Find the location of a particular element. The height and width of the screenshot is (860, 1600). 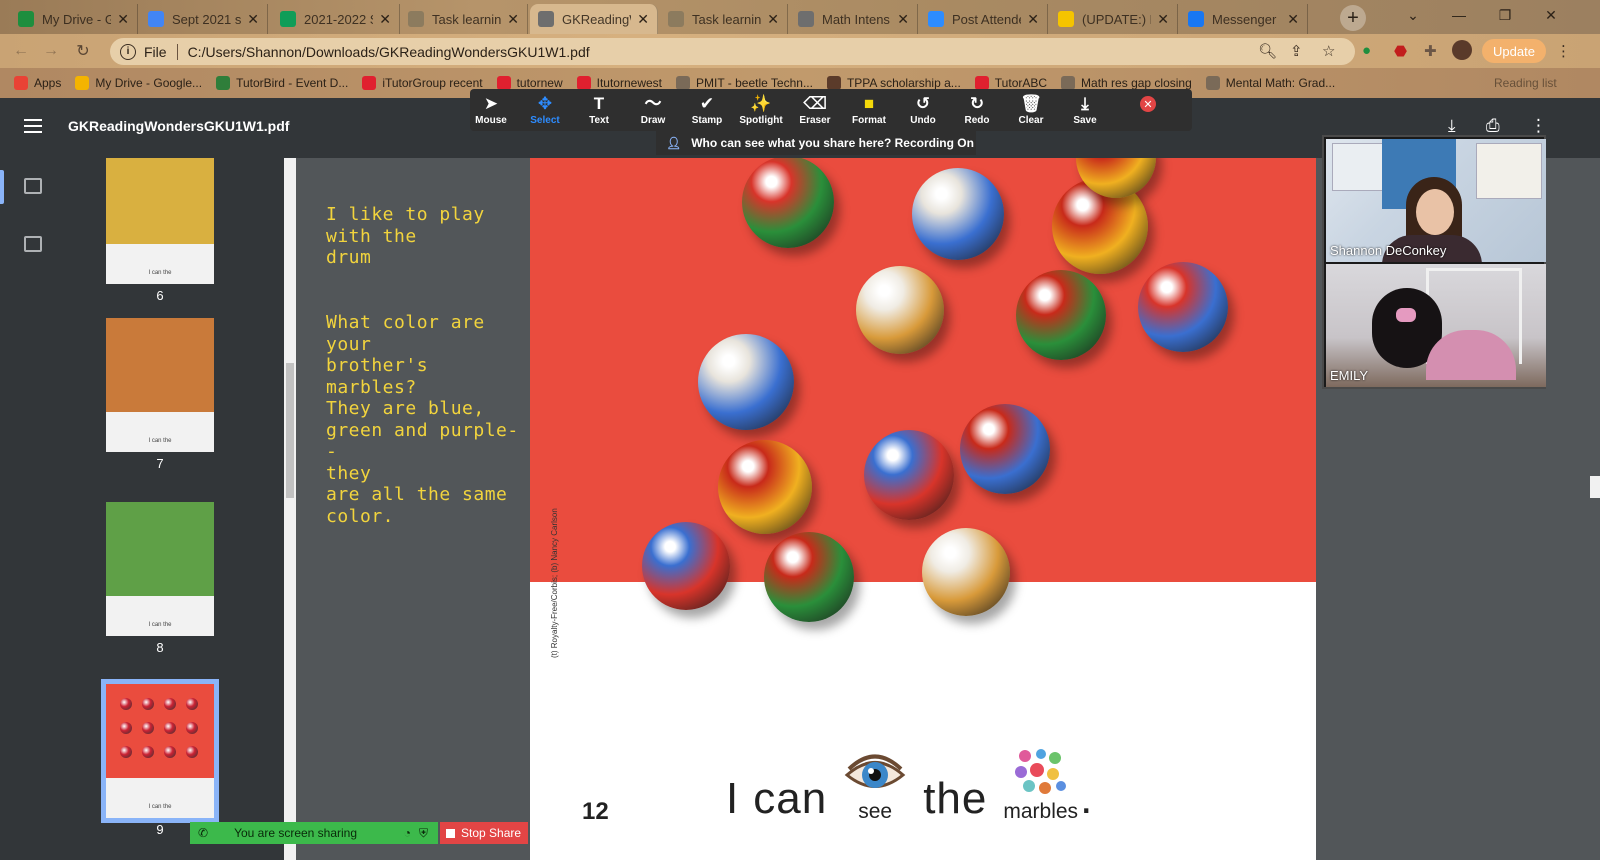

browser-tab: My Drive - G ✕ is located at coordinates (74, 19).